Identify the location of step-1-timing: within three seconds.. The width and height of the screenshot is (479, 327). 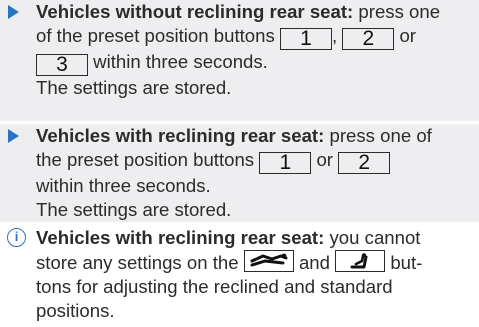
(180, 61).